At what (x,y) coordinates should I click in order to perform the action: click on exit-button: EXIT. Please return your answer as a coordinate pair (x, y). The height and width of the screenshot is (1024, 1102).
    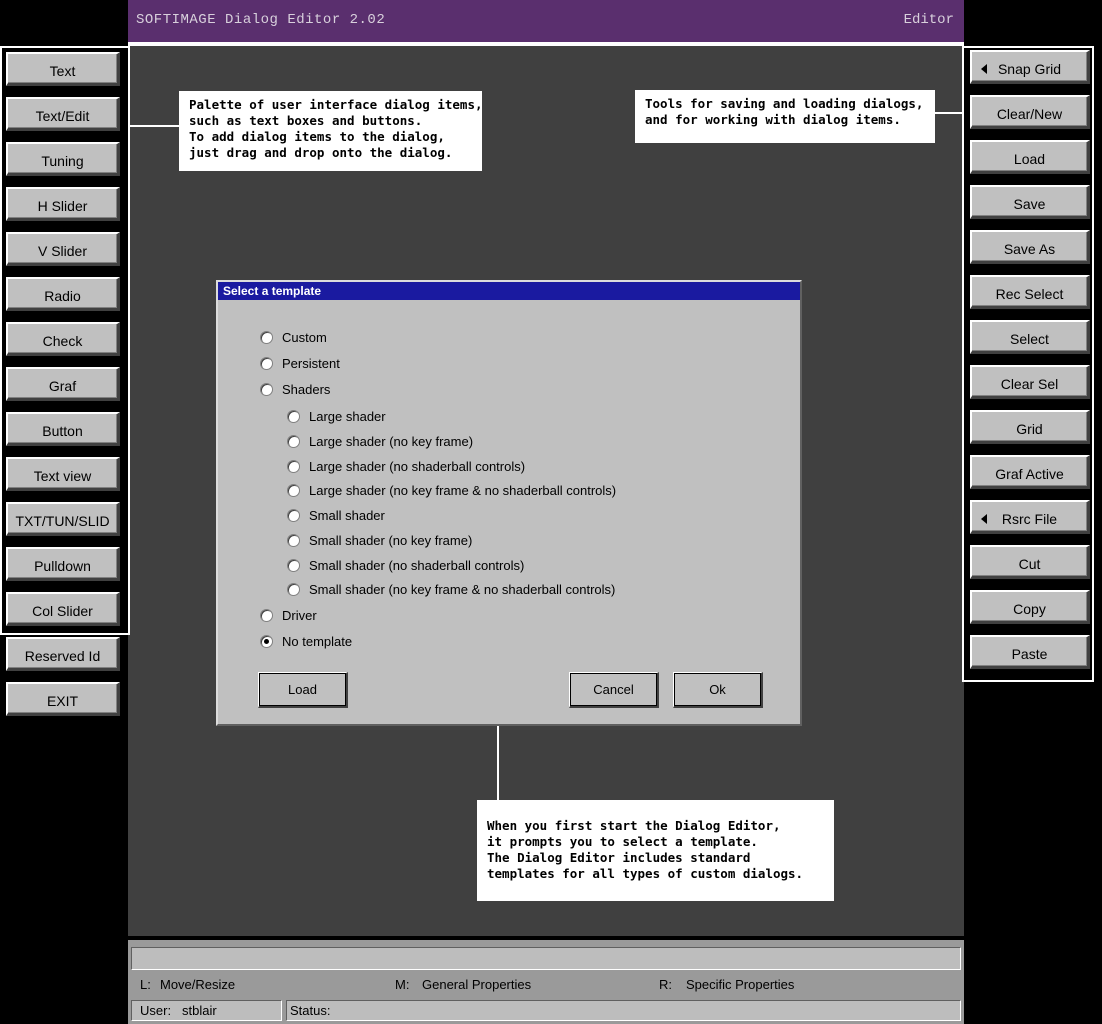
    Looking at the image, I should click on (63, 699).